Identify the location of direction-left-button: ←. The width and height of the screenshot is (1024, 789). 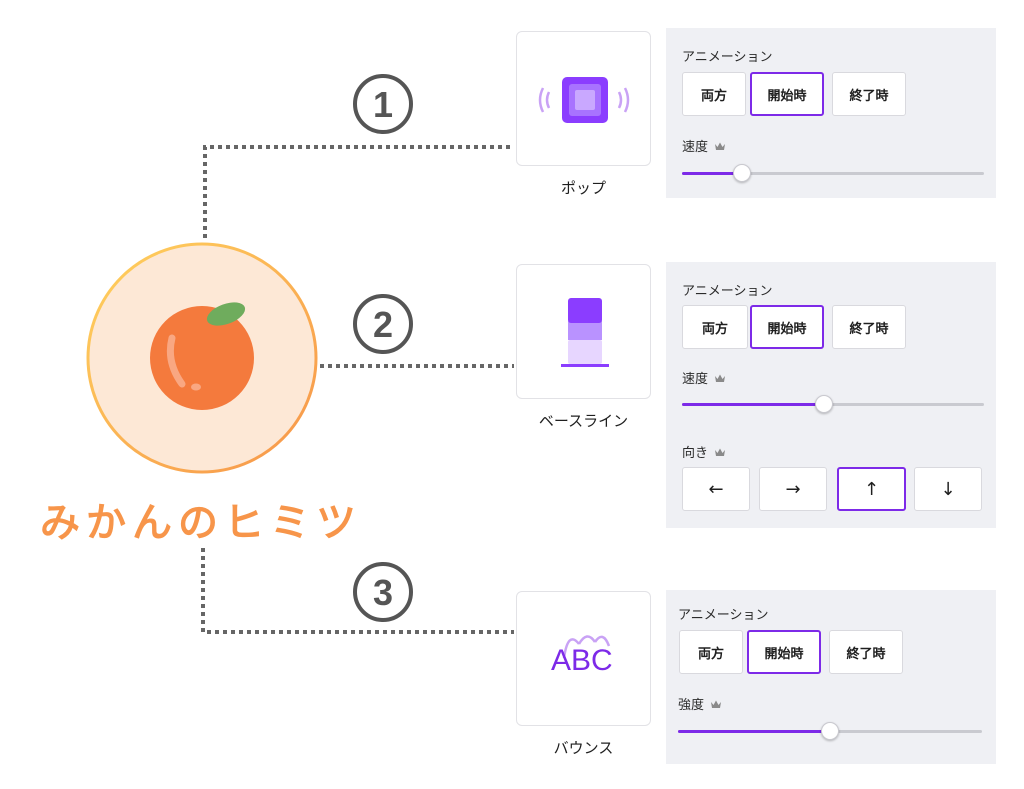
(716, 489).